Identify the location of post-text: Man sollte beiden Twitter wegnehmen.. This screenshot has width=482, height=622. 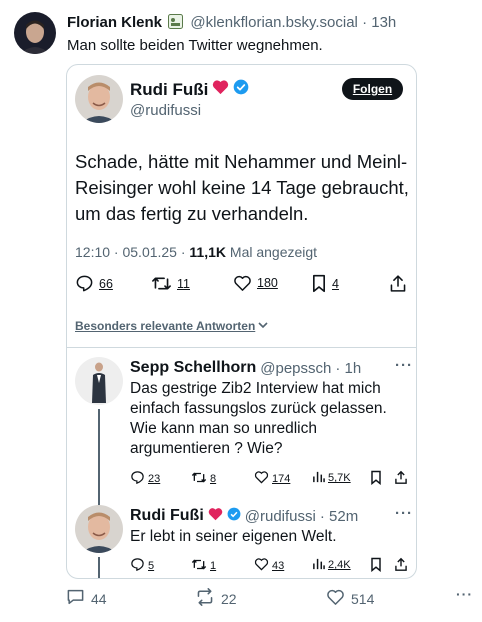
(195, 45).